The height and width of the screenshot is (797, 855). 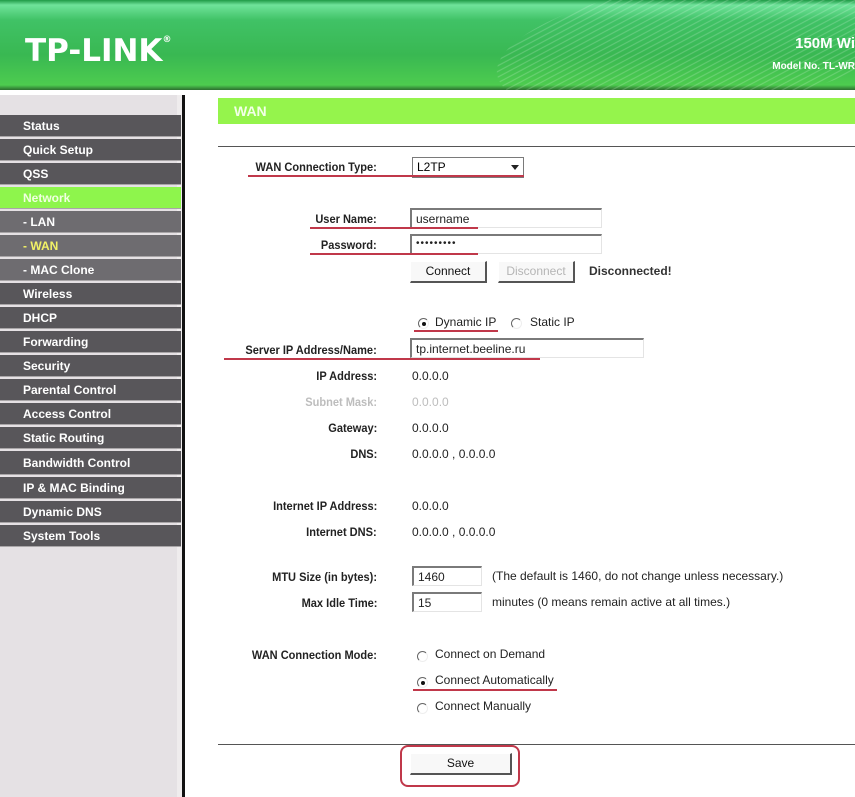 What do you see at coordinates (90, 126) in the screenshot?
I see `sidebar-item-status: Status` at bounding box center [90, 126].